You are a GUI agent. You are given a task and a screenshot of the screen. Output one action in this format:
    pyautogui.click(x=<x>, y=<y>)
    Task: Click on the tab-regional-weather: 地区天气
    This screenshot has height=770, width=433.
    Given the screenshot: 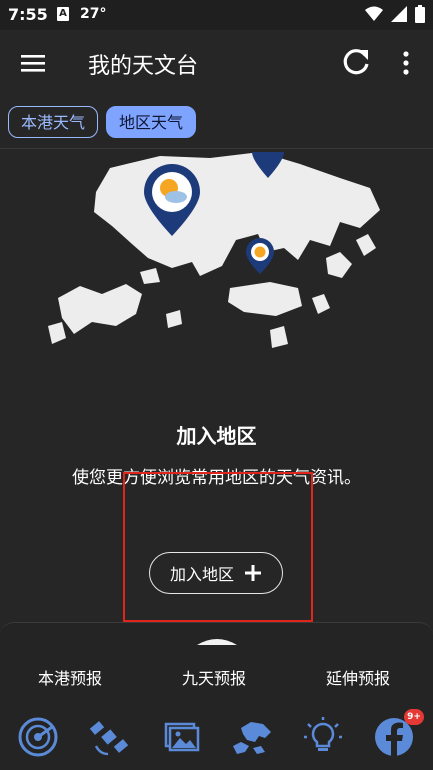 What is the action you would take?
    pyautogui.click(x=151, y=122)
    